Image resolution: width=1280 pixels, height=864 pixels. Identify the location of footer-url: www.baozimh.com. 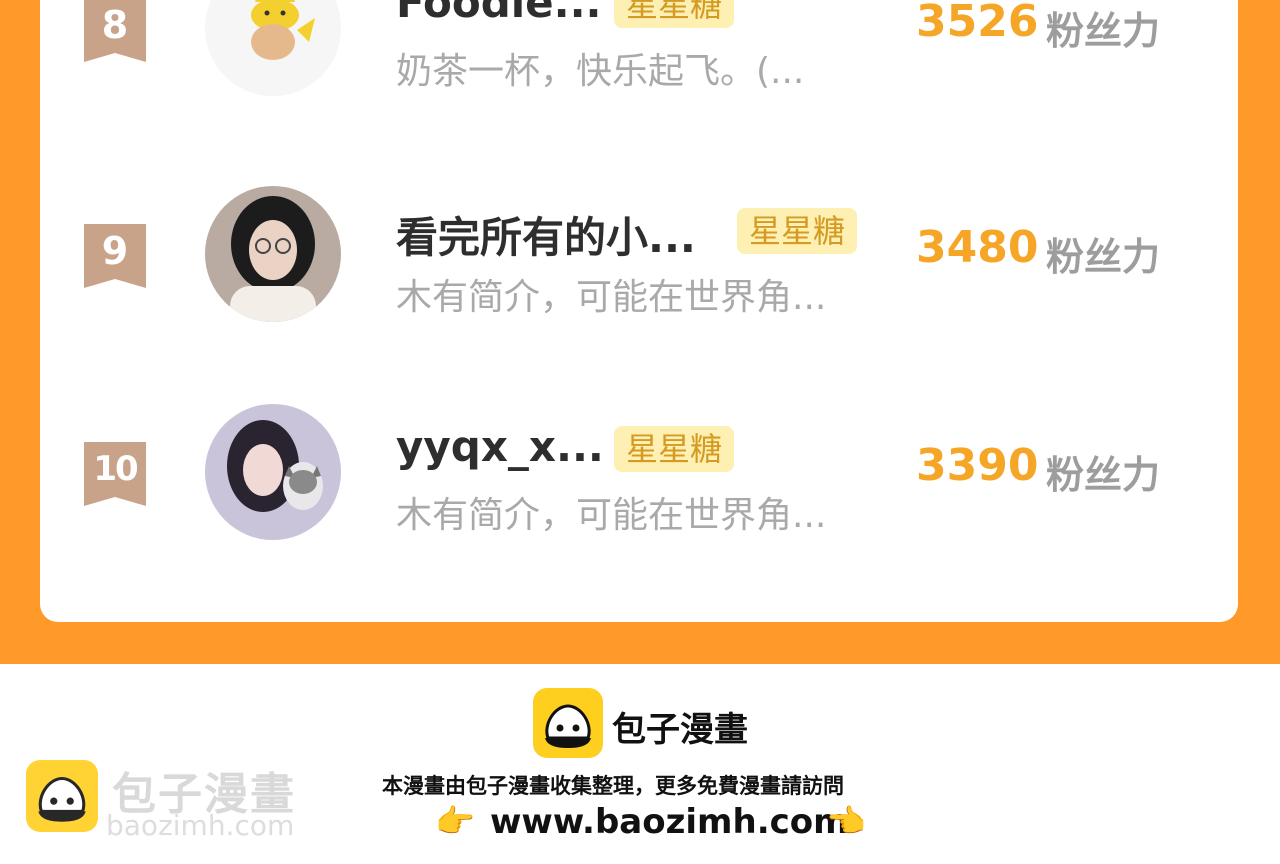
(669, 822).